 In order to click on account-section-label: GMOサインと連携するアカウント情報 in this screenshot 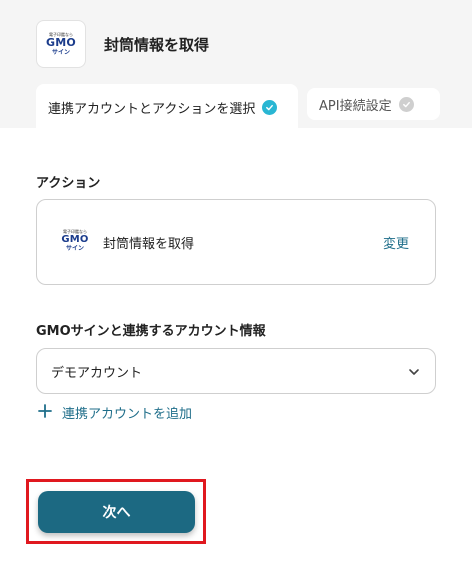, I will do `click(151, 331)`.